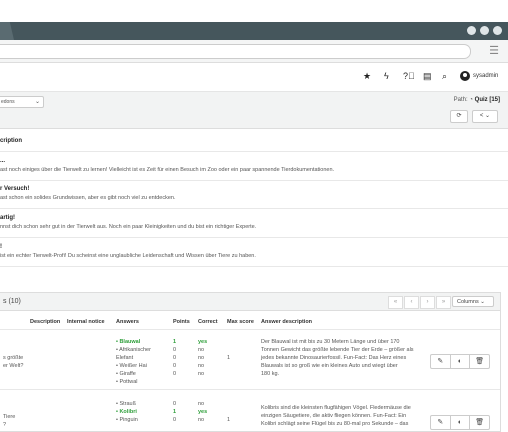 Image resolution: width=508 pixels, height=432 pixels. I want to click on points-list: 0 1 0, so click(174, 412).